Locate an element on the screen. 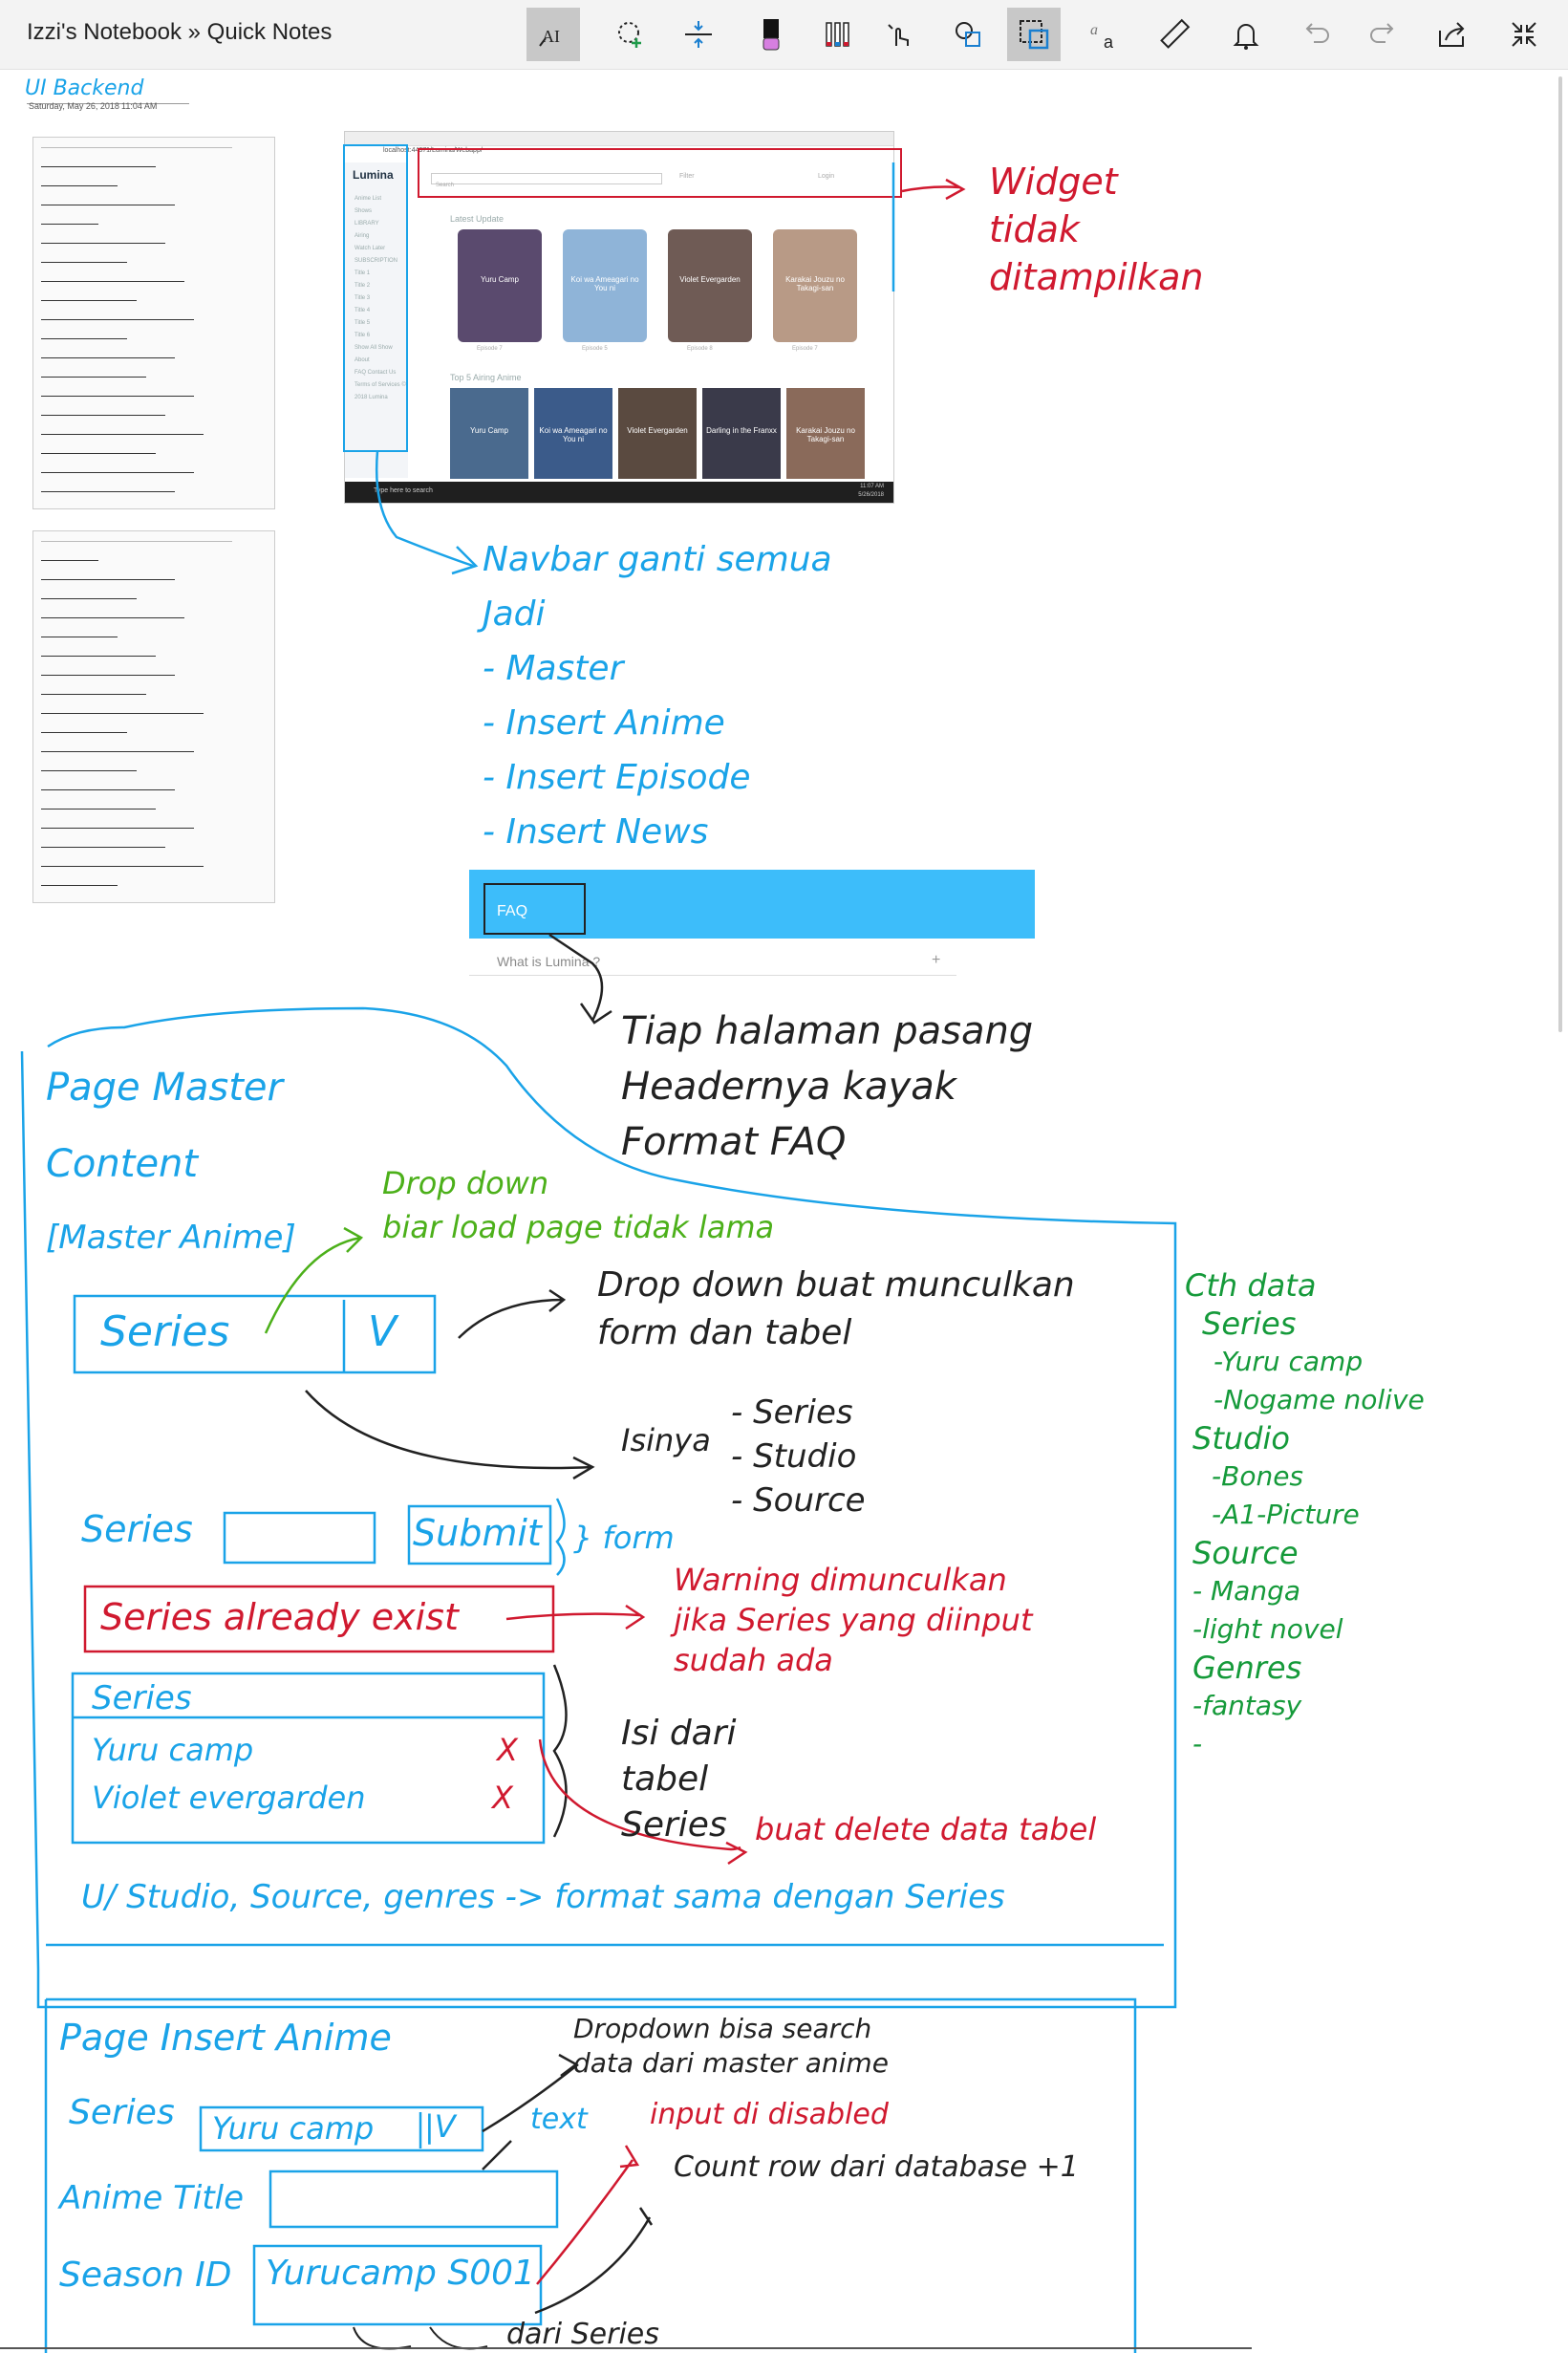  count-note: Count row dari database +1 is located at coordinates (877, 2167).